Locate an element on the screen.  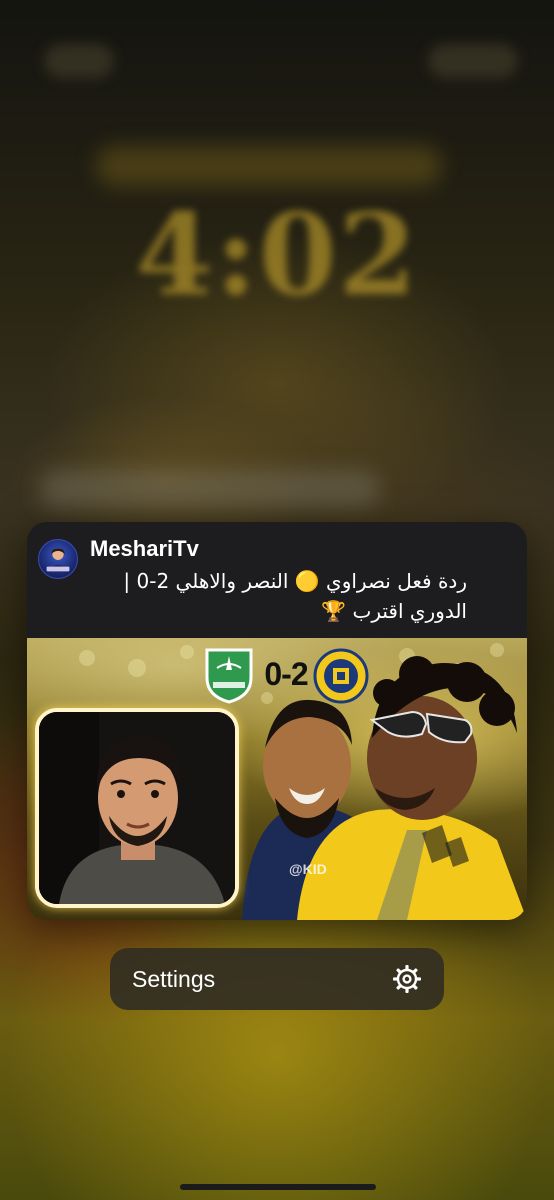
settings-label: Settings is located at coordinates (174, 978).